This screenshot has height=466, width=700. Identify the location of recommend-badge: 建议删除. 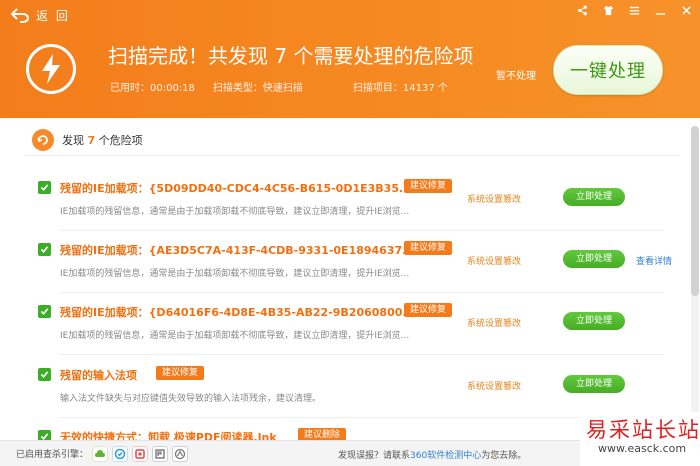
(322, 434).